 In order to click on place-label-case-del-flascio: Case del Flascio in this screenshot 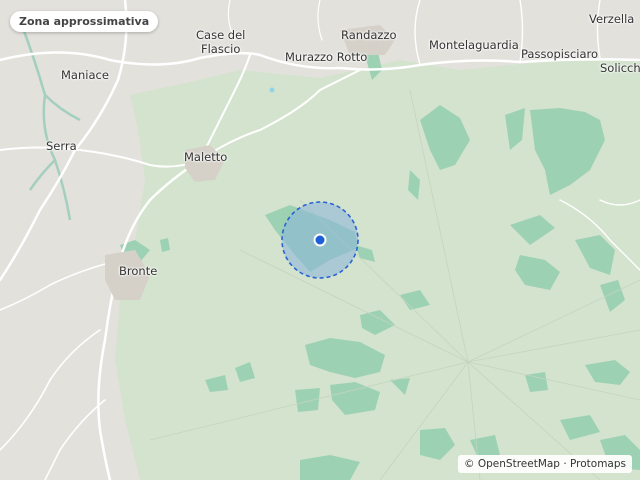, I will do `click(221, 42)`.